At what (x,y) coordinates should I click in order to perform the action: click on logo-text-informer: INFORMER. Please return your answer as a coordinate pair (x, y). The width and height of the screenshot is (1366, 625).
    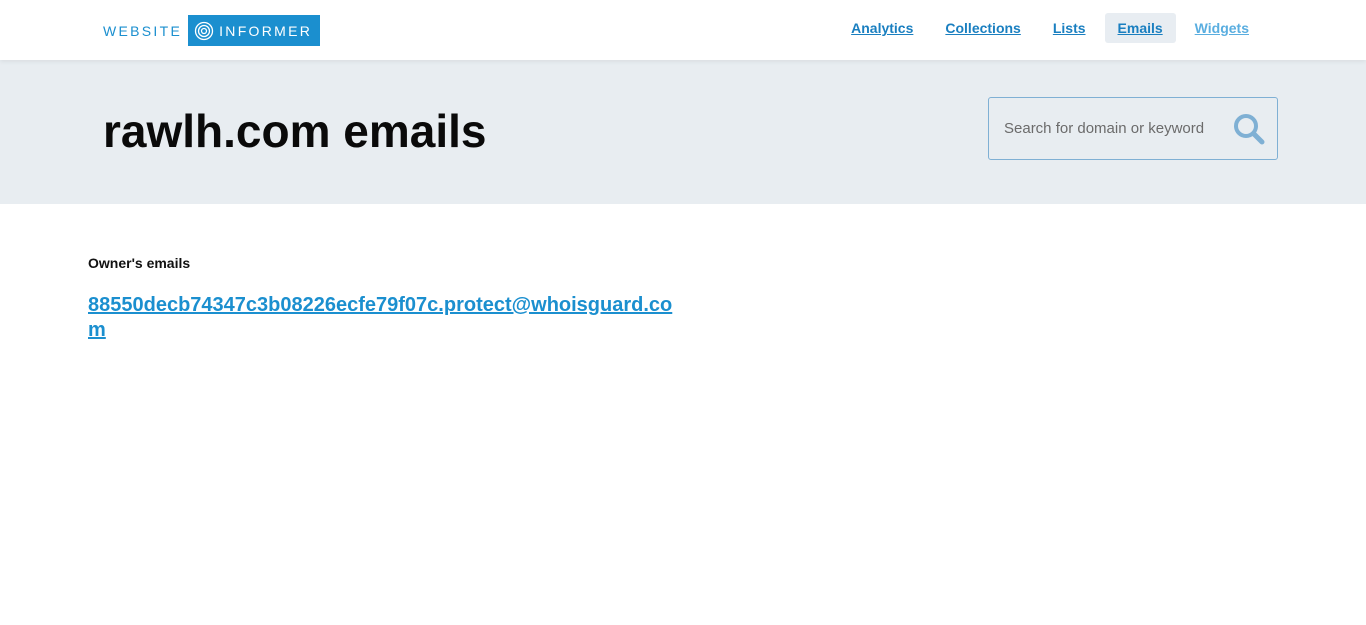
    Looking at the image, I should click on (266, 30).